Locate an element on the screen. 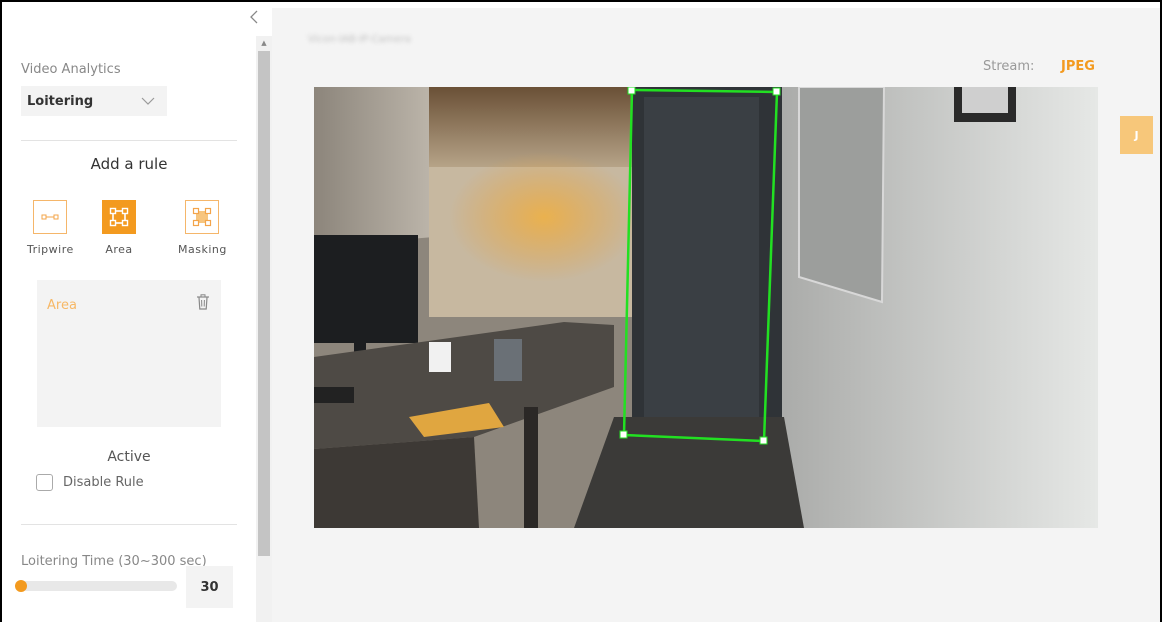  tripwire-tool-button: Tripwire is located at coordinates (50, 228).